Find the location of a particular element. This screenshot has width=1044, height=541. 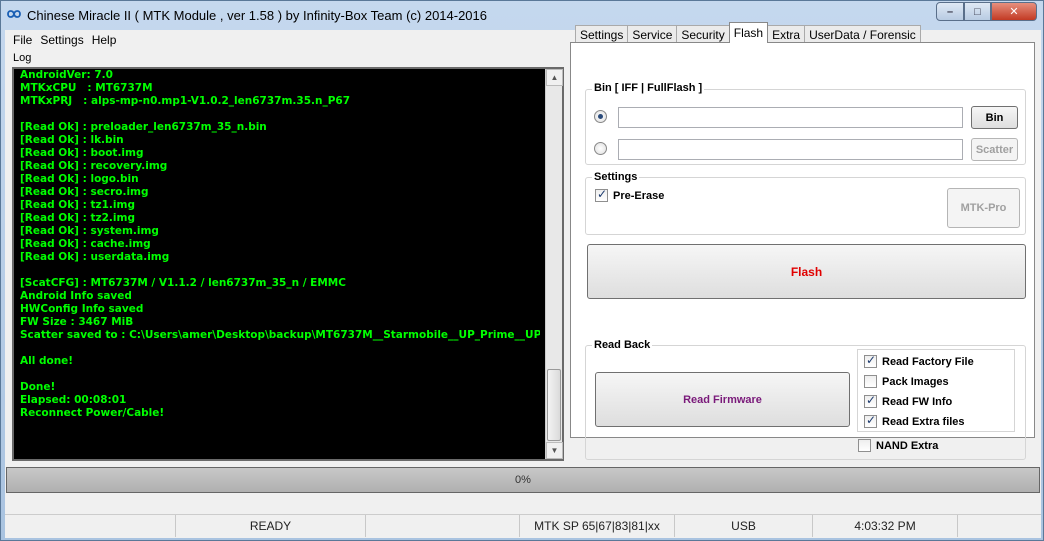

read-fw-info-checkbox is located at coordinates (870, 400).